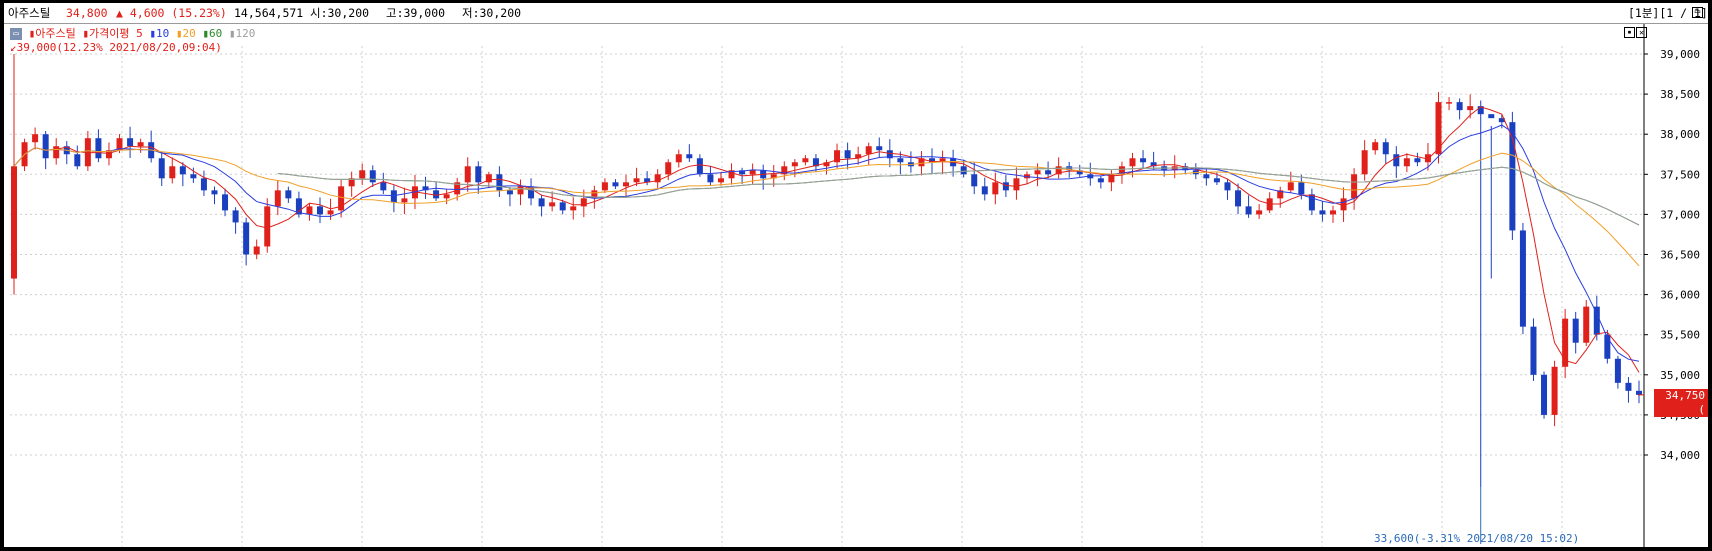 This screenshot has width=1712, height=551. What do you see at coordinates (1680, 174) in the screenshot?
I see `y-axis-tick-label: 37,500` at bounding box center [1680, 174].